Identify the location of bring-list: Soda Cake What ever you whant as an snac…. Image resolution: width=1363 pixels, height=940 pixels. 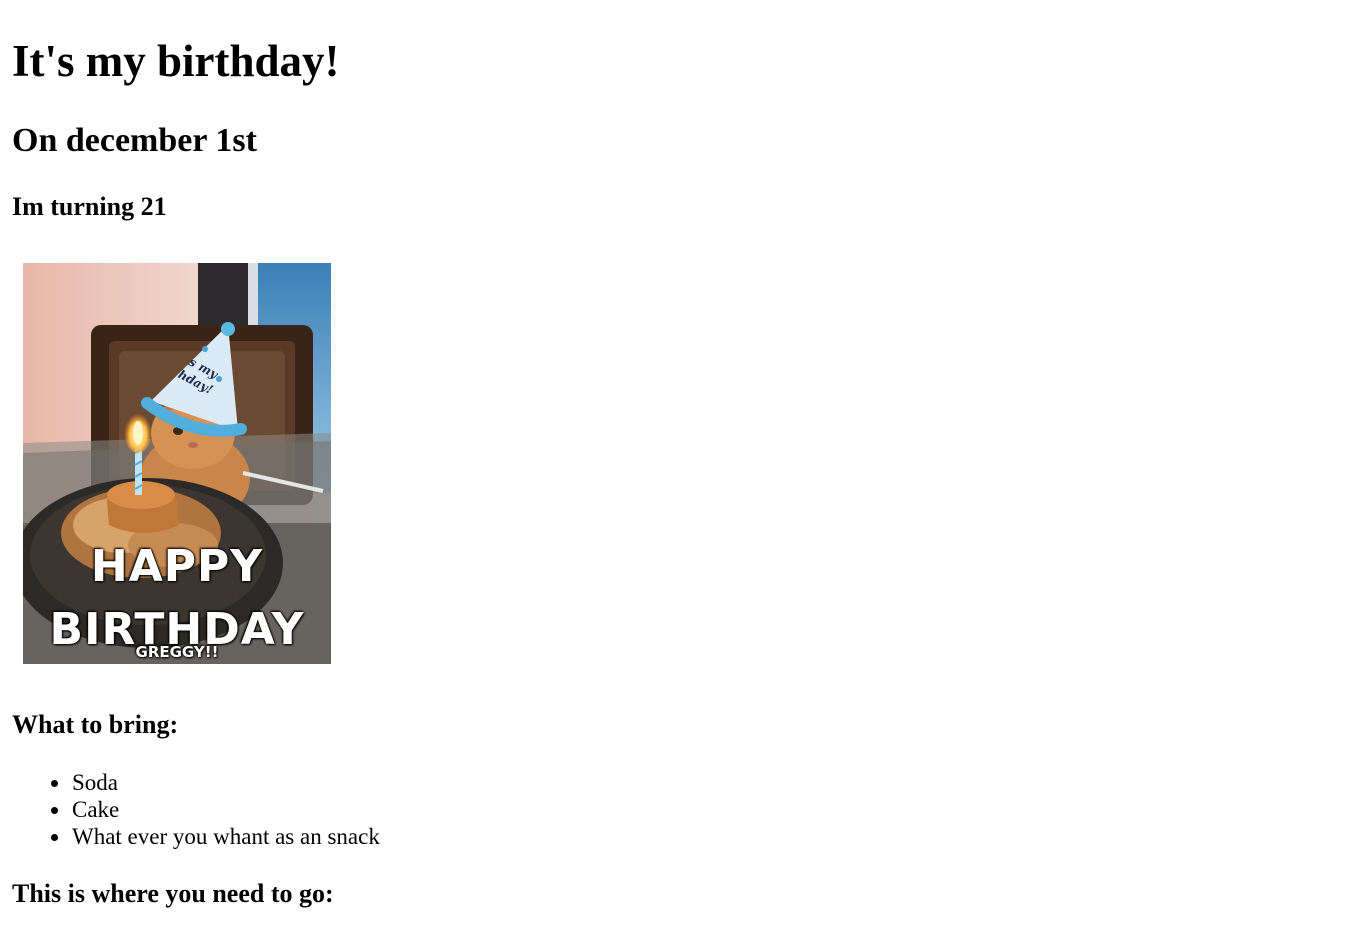
(215, 809).